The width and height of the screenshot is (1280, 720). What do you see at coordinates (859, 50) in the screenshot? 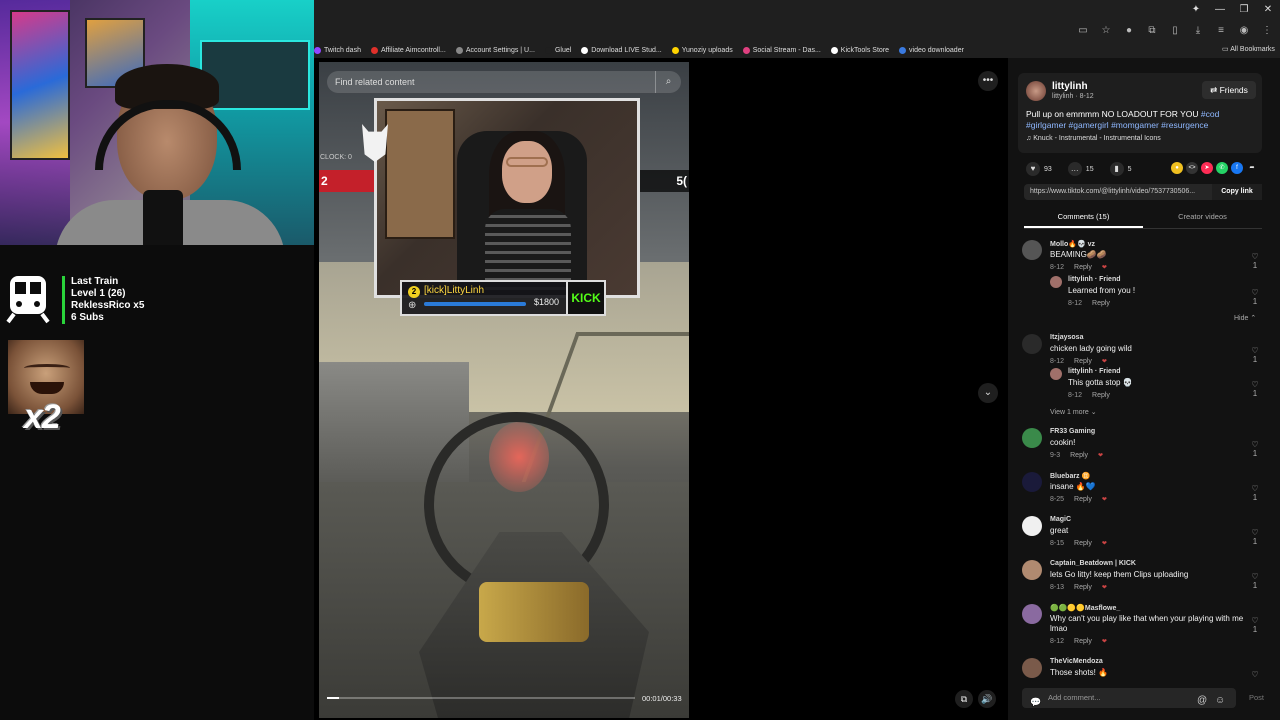
I see `bookmark-item: KickTools Store` at bounding box center [859, 50].